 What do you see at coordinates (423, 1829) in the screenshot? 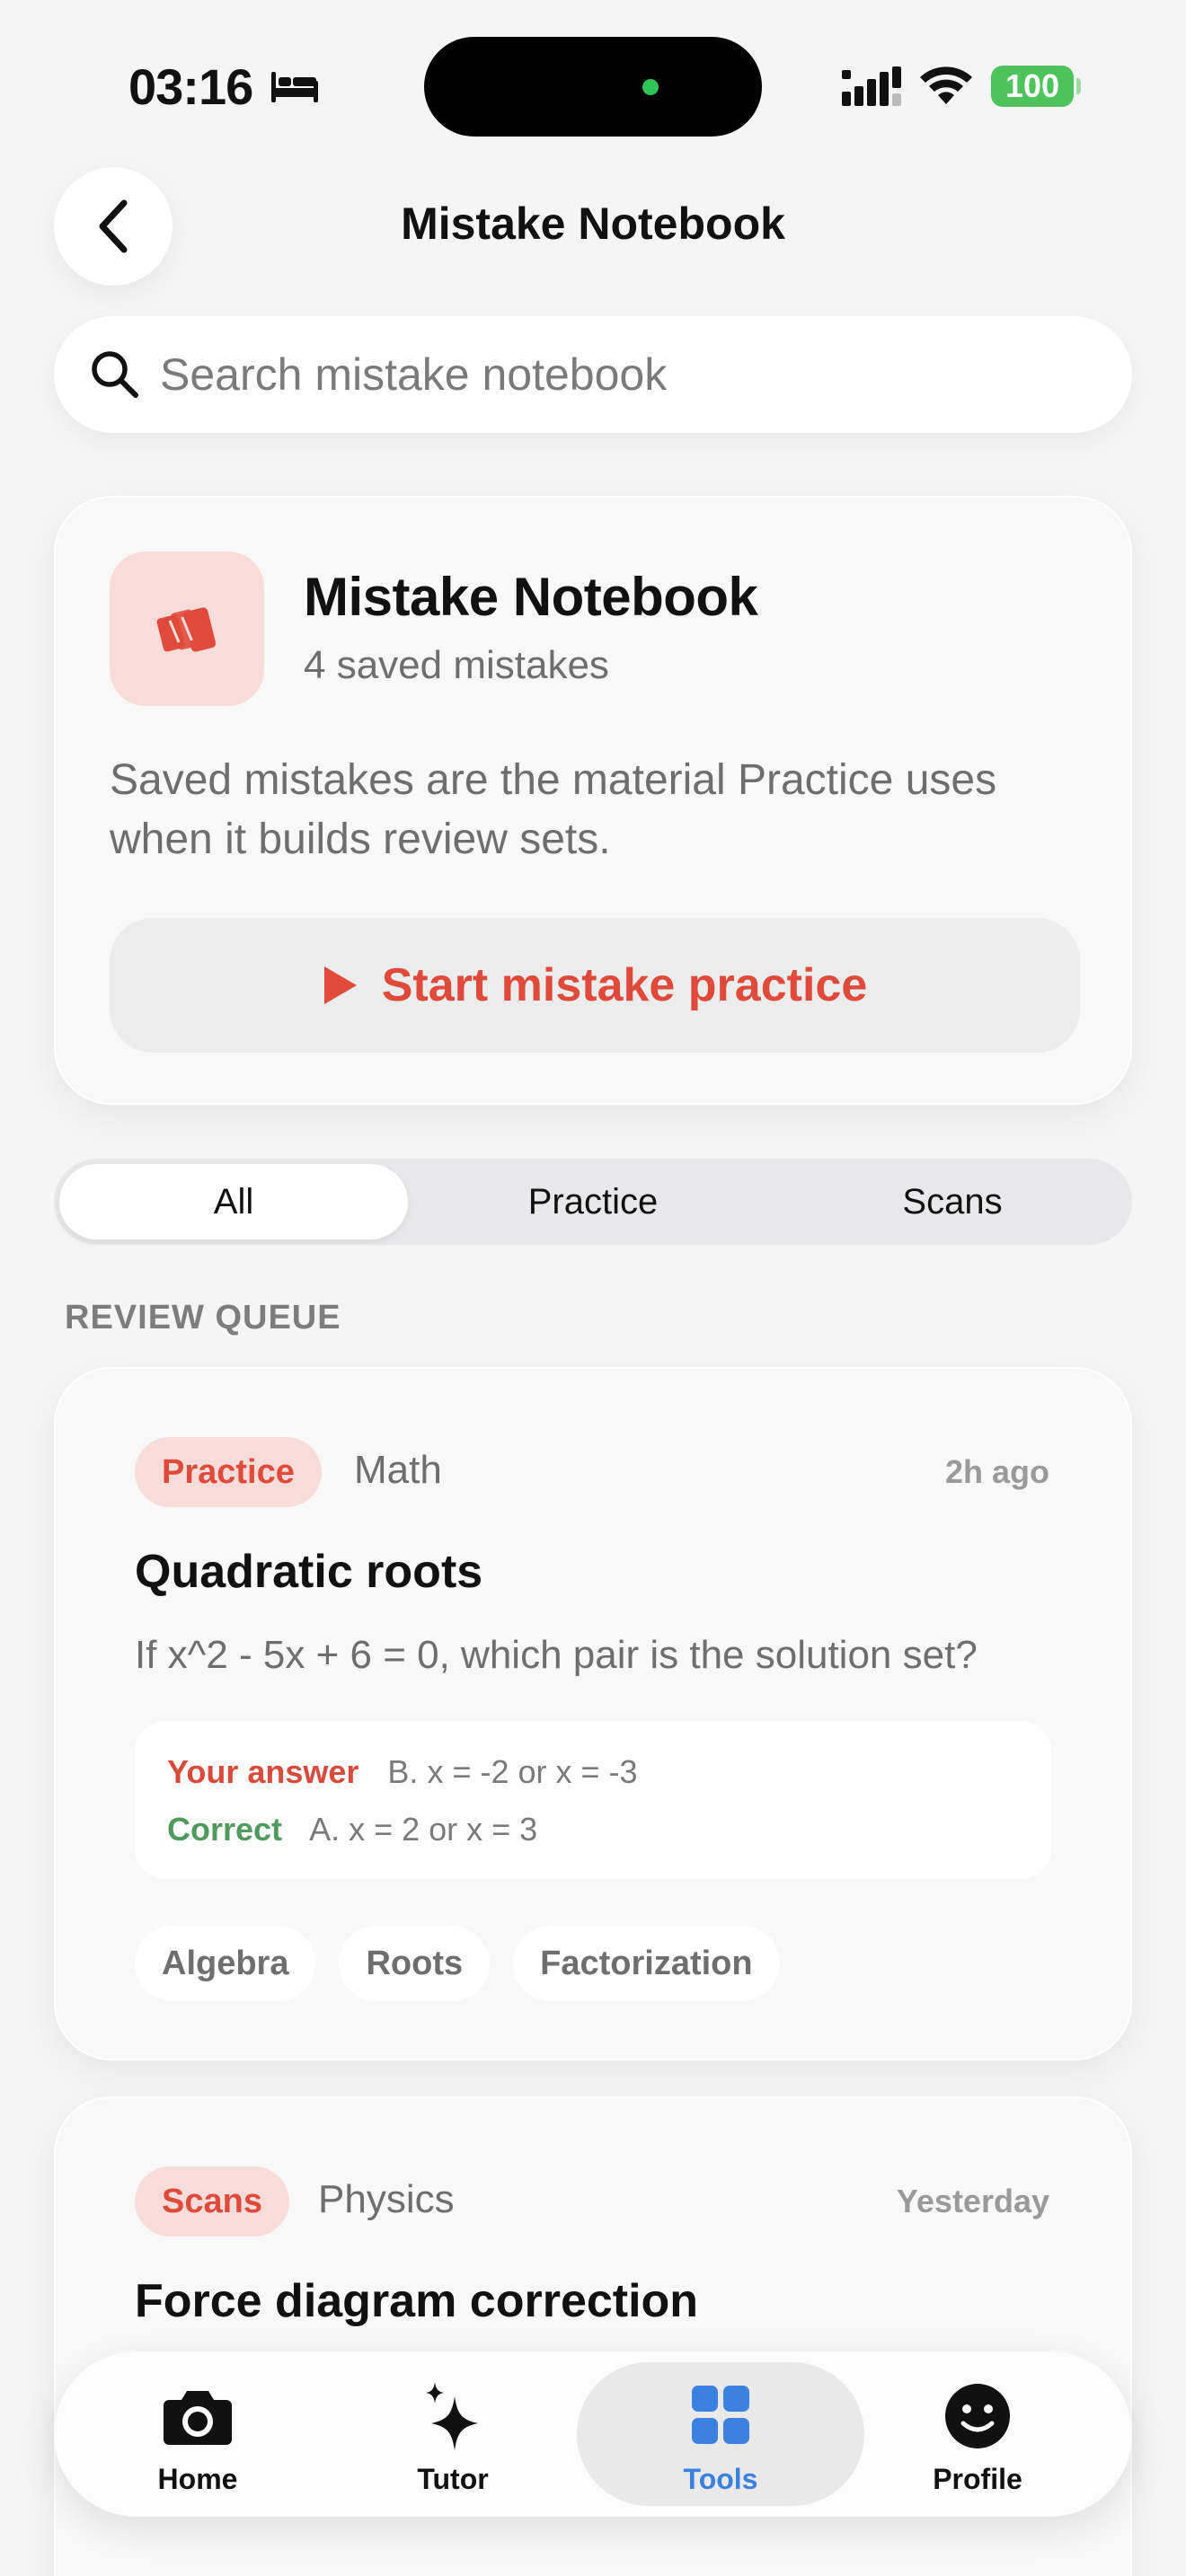
I see `correct-answer-value: A. x = 2 or x = 3` at bounding box center [423, 1829].